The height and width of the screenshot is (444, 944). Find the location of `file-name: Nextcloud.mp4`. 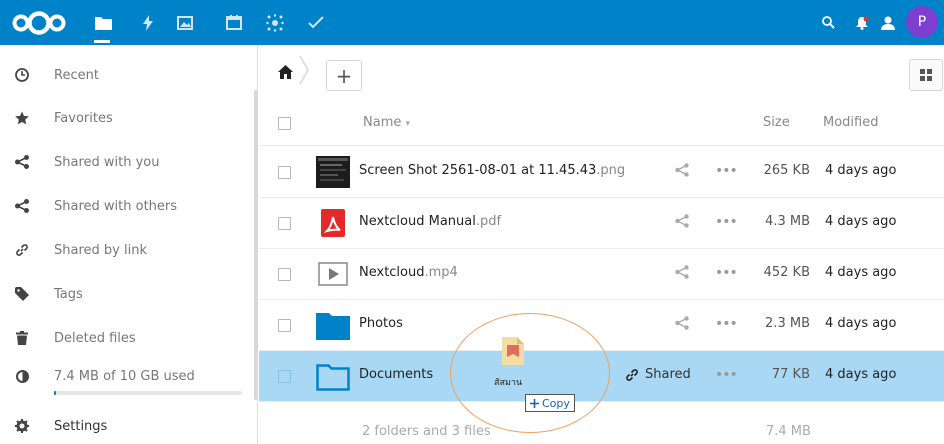

file-name: Nextcloud.mp4 is located at coordinates (408, 272).